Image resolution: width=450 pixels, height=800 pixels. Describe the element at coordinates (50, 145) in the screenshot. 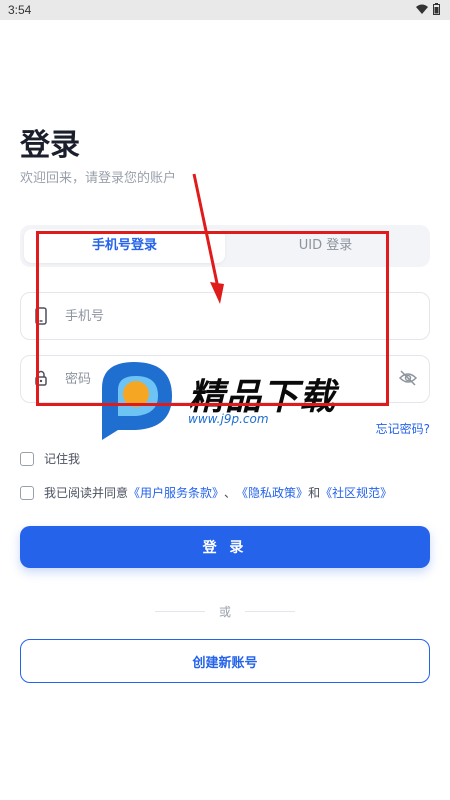

I see `page-title: 登录` at that location.